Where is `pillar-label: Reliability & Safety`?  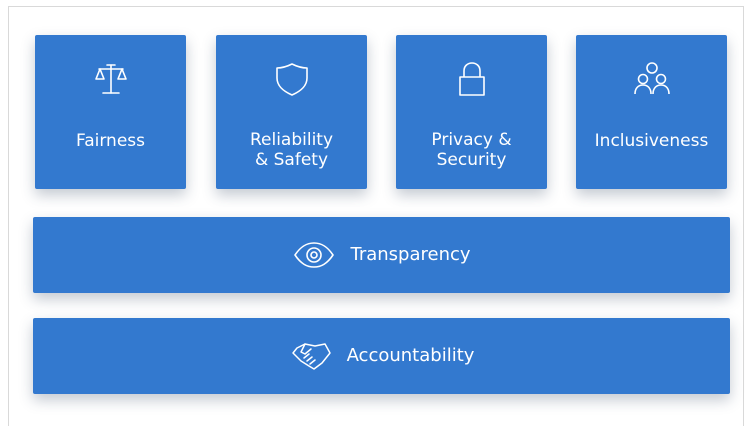
pillar-label: Reliability & Safety is located at coordinates (291, 150).